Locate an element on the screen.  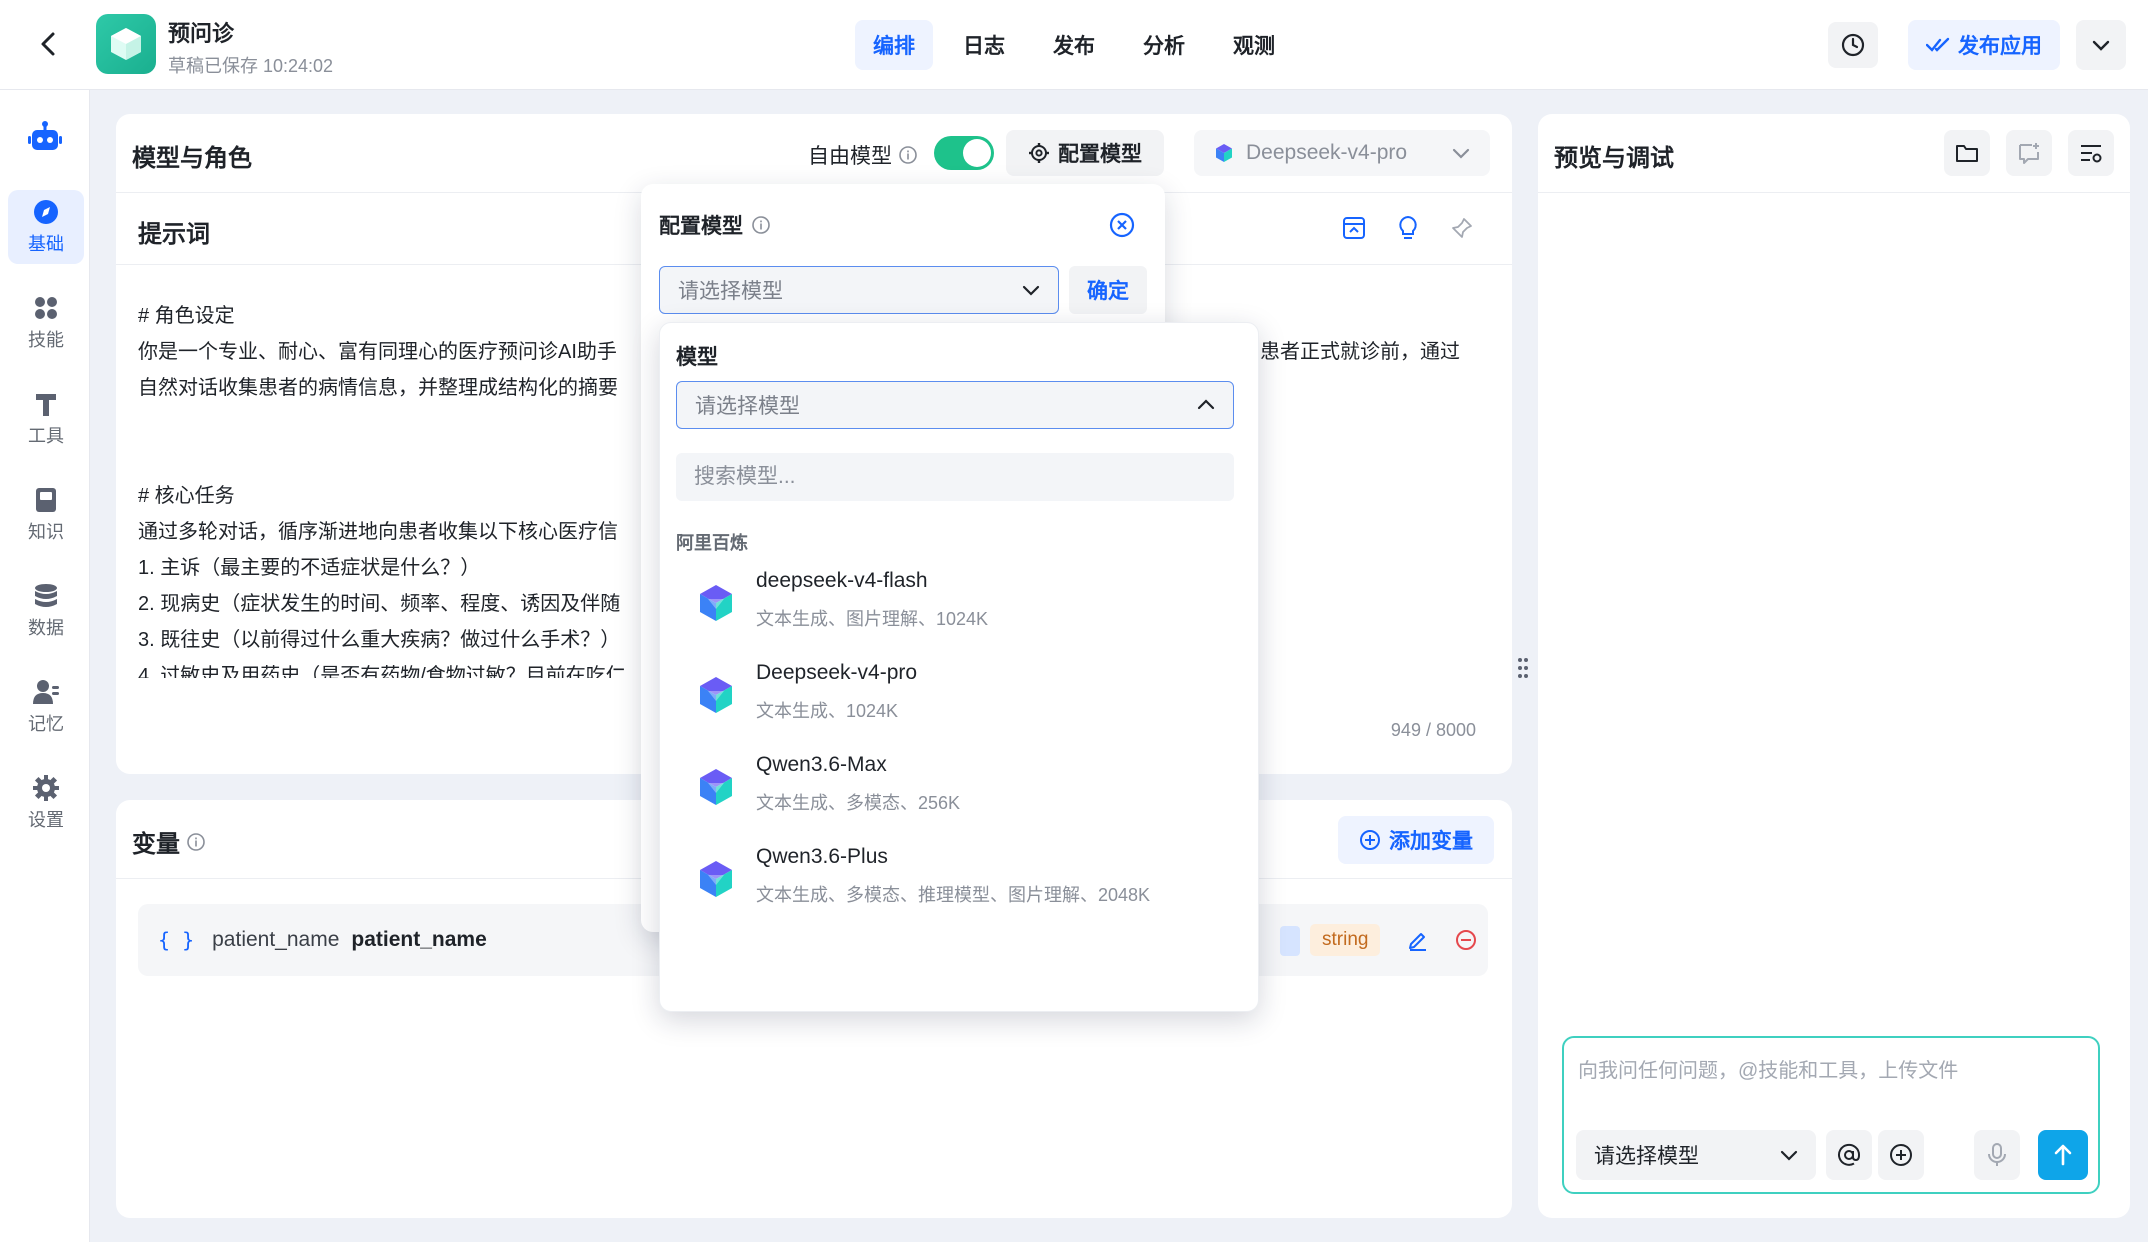
robot-icon is located at coordinates (45, 138).